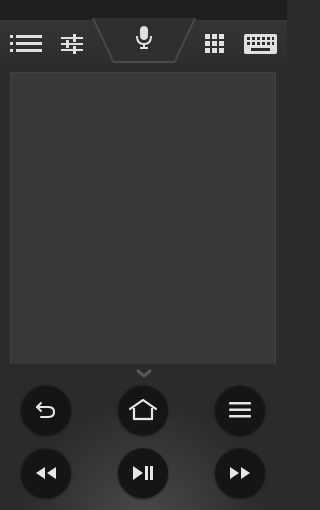  I want to click on home-button, so click(143, 410).